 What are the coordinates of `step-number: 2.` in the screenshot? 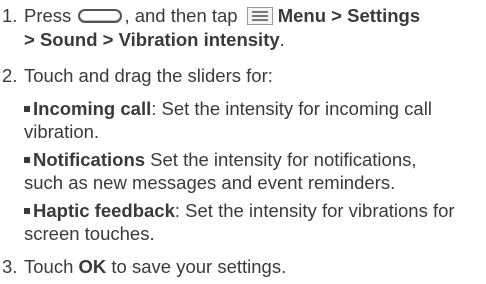 It's located at (10, 75).